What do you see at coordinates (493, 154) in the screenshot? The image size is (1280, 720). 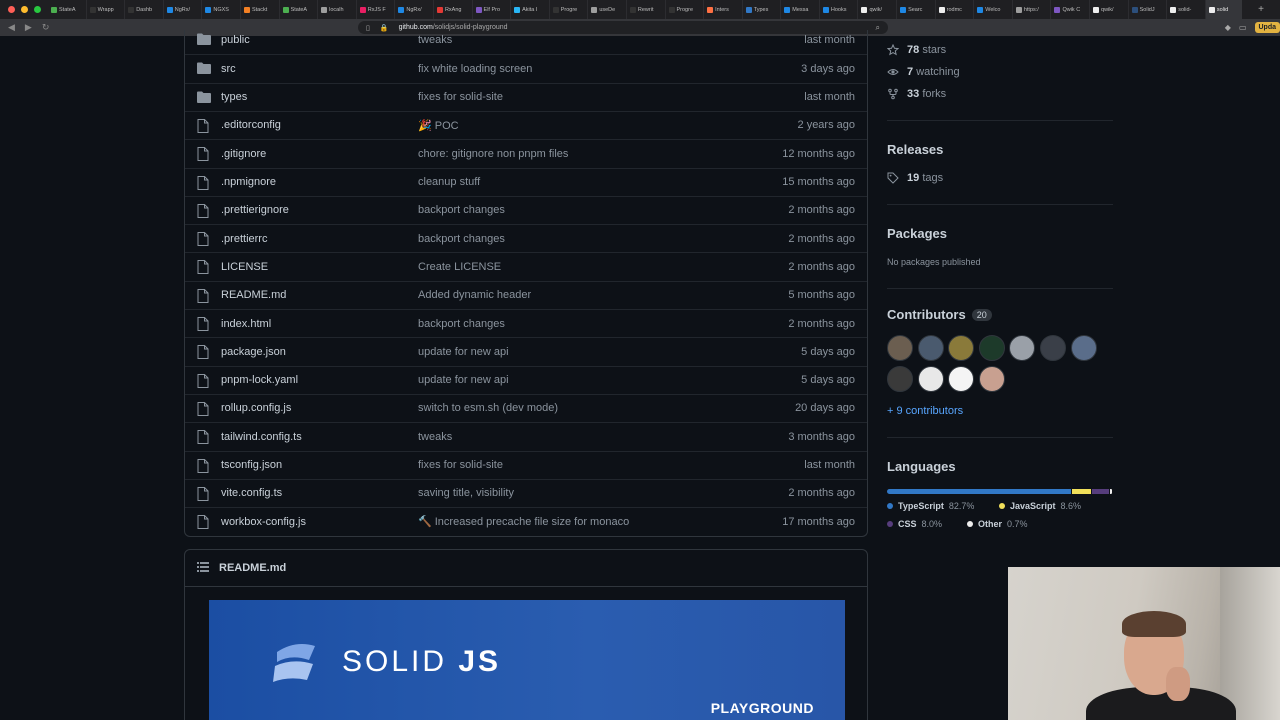 I see `commit-message-link: chore: gitignore non pnpm files` at bounding box center [493, 154].